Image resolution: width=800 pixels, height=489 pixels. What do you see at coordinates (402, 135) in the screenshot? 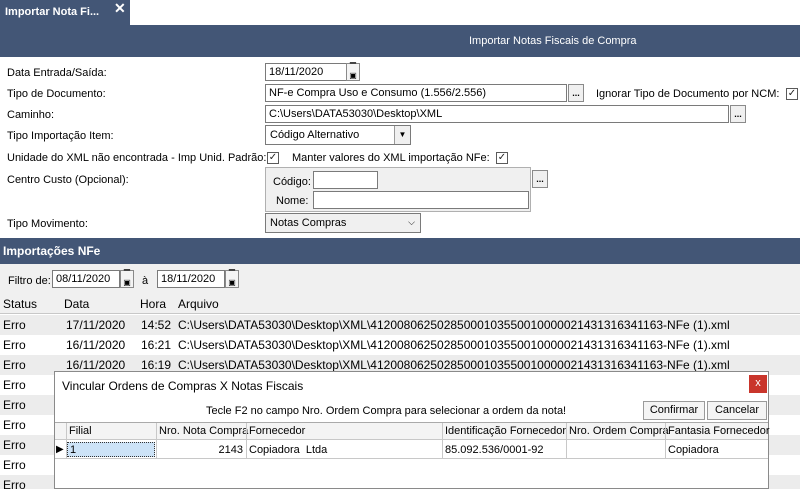
I see `chevron-down-icon: ▼` at bounding box center [402, 135].